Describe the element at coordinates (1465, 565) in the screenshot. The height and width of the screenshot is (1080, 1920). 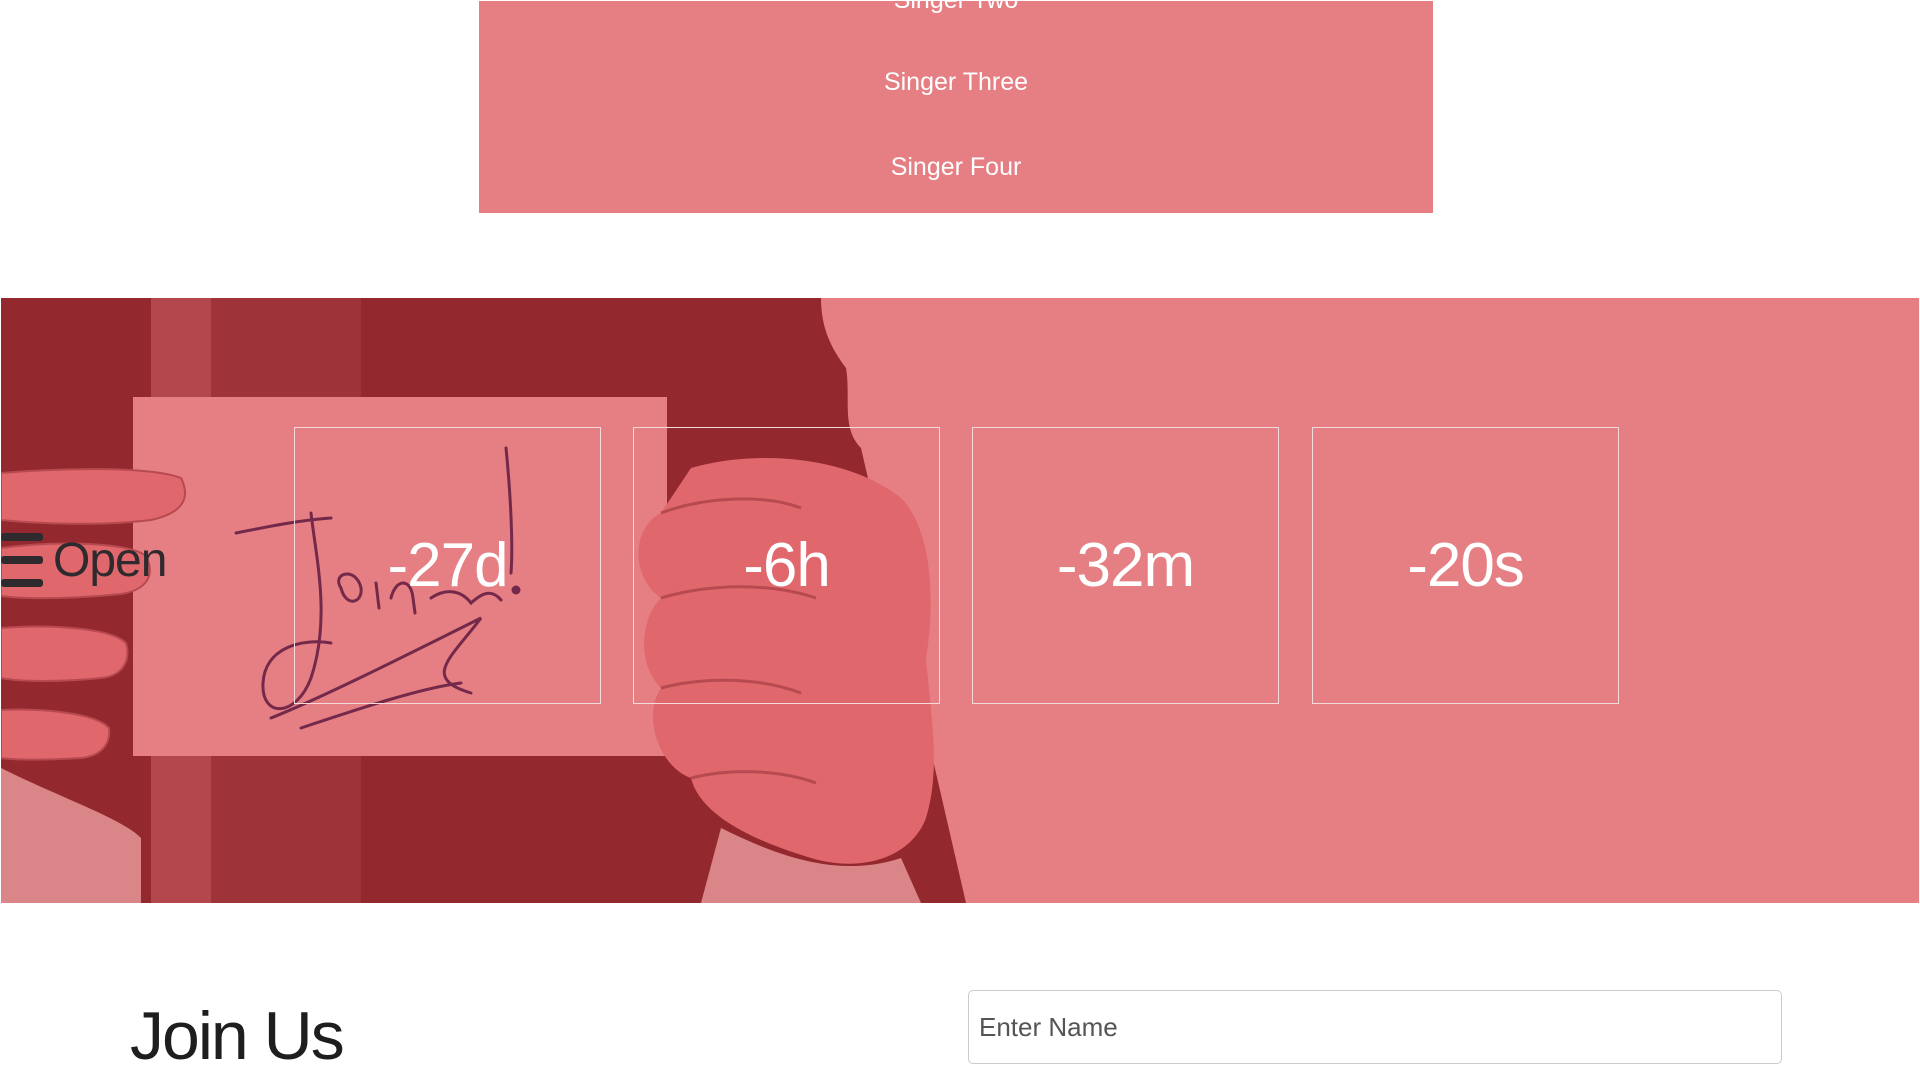
I see `countdown-seconds: -20s` at that location.